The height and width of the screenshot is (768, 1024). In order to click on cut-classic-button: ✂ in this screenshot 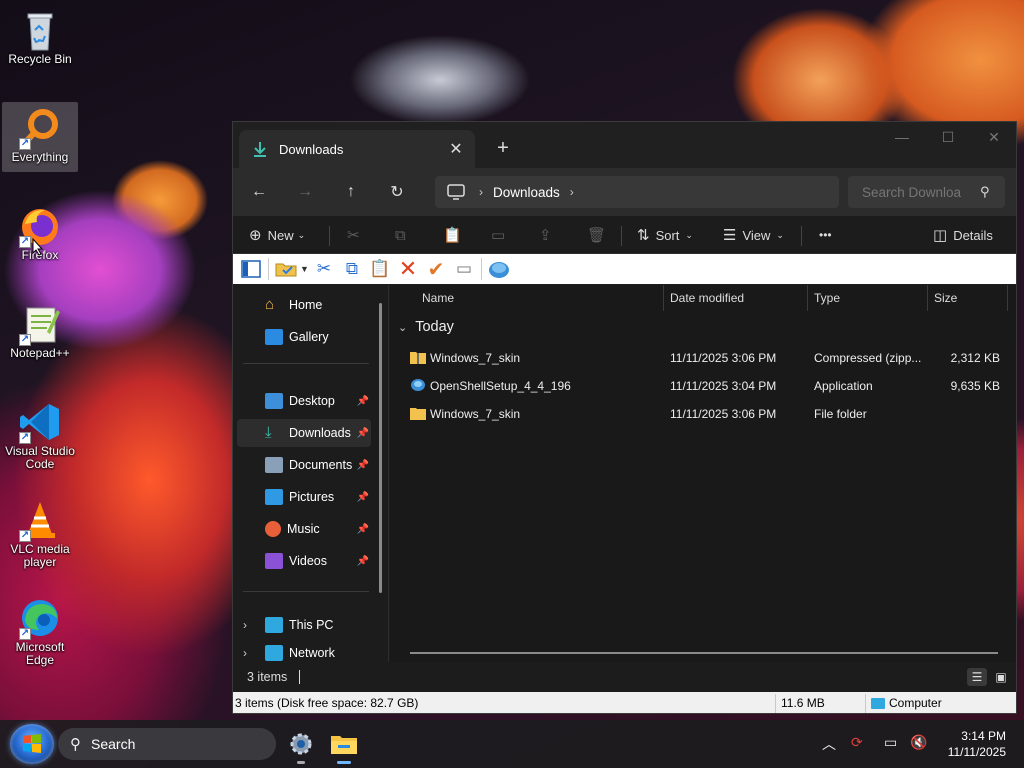, I will do `click(324, 269)`.